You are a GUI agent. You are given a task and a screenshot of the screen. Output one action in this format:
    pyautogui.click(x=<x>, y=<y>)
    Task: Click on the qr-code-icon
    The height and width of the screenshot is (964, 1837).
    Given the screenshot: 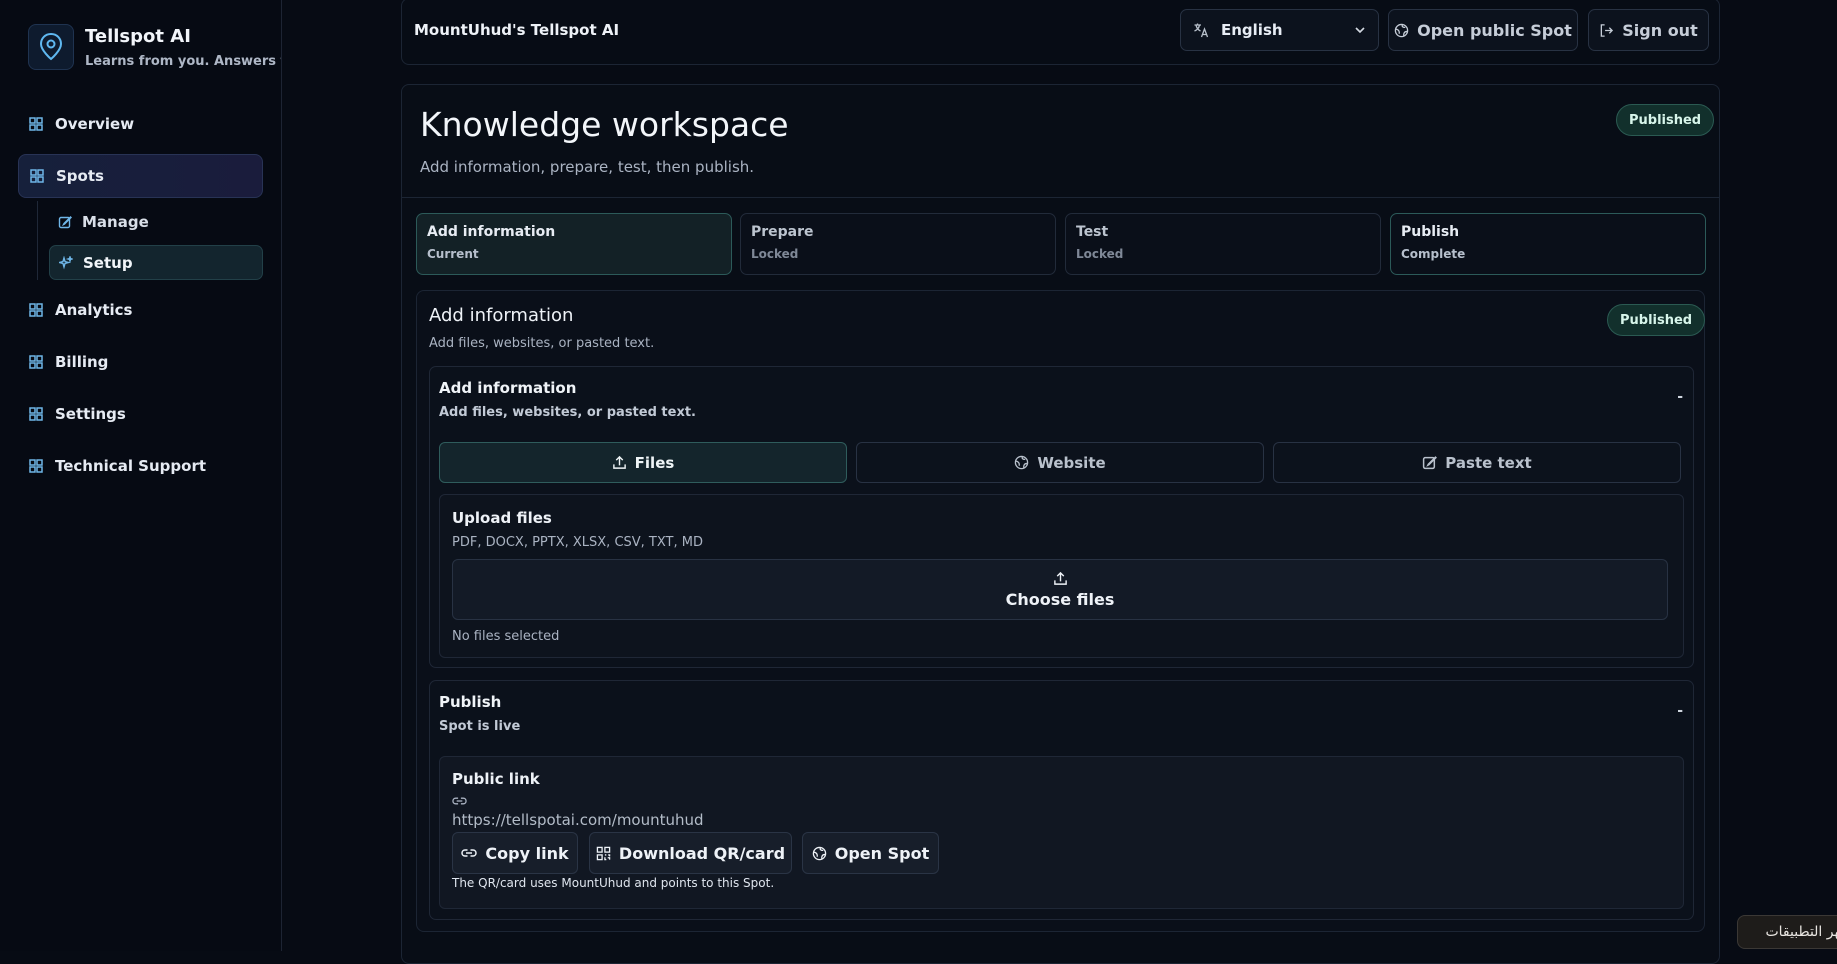 What is the action you would take?
    pyautogui.click(x=603, y=853)
    